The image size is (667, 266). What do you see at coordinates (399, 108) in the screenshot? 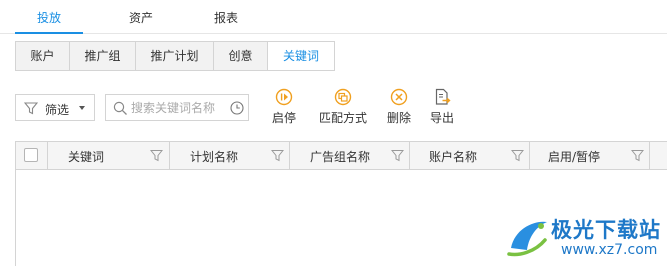
I see `delete-button: 删除` at bounding box center [399, 108].